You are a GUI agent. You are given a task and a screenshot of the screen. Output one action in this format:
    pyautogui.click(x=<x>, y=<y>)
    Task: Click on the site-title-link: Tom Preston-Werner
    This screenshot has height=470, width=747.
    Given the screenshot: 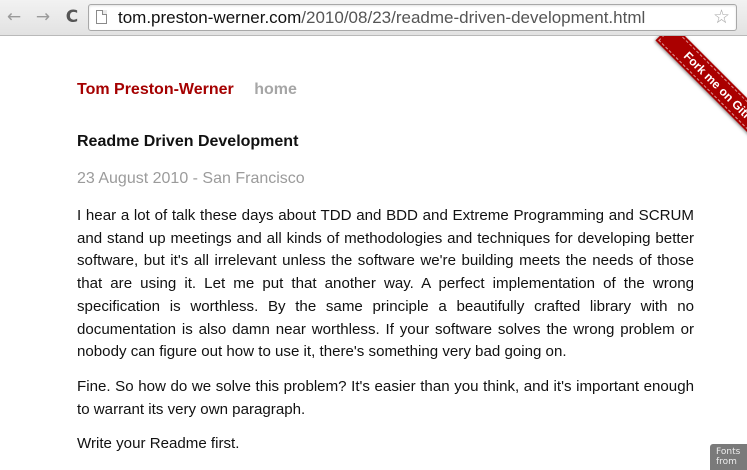 What is the action you would take?
    pyautogui.click(x=155, y=89)
    